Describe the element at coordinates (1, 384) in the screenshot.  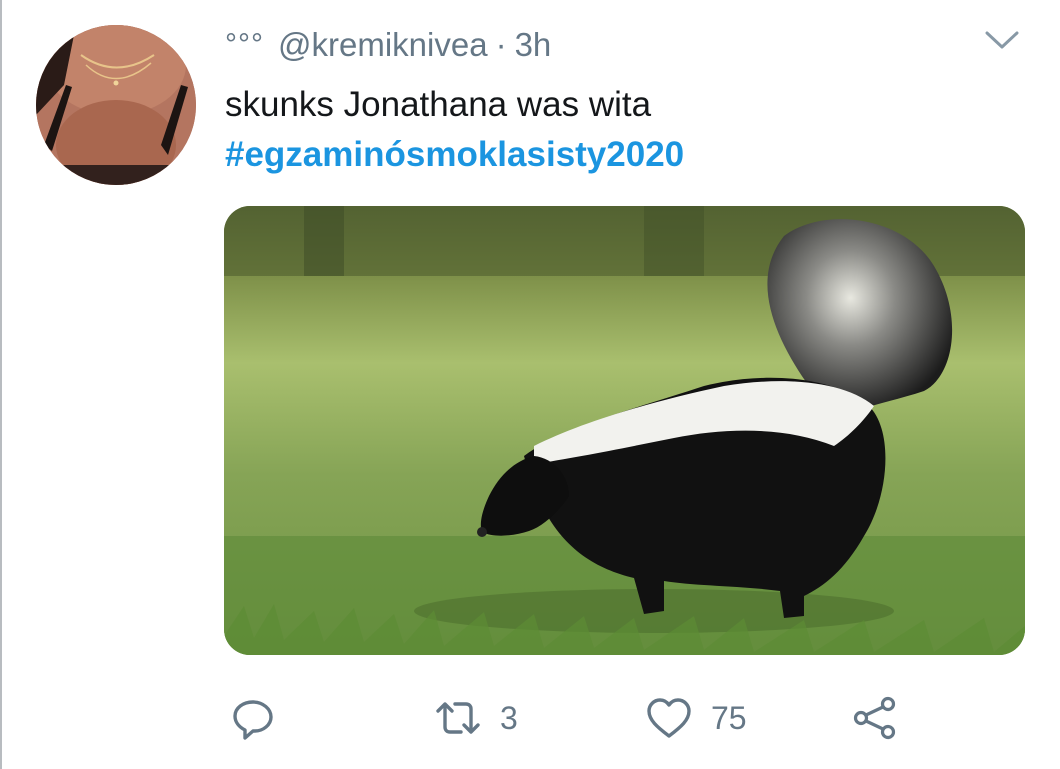
I see `left-border` at that location.